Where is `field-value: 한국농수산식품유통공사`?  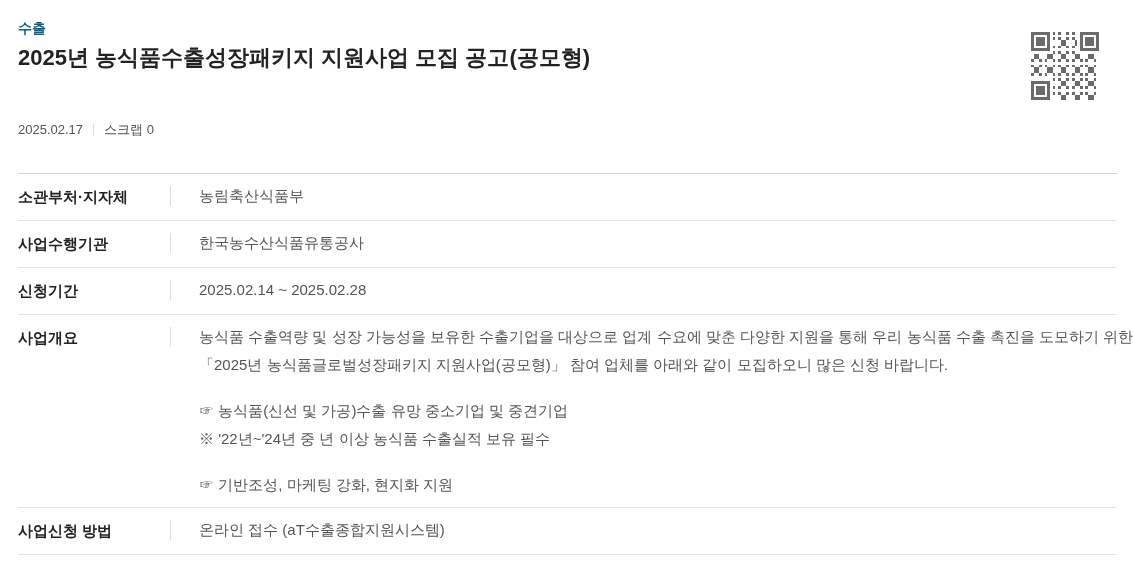
field-value: 한국농수산식품유통공사 is located at coordinates (281, 242).